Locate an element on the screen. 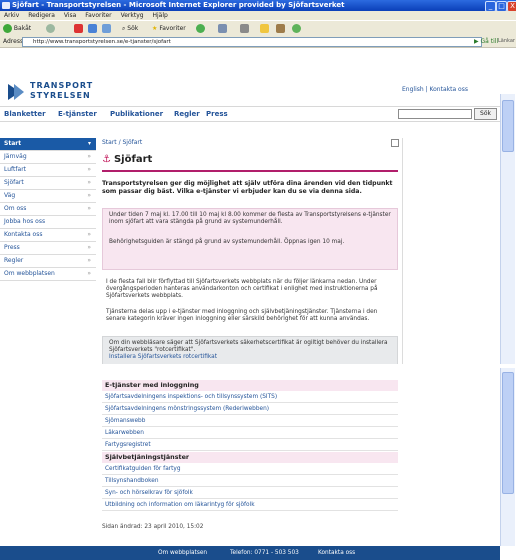 Image resolution: width=516 pixels, height=560 pixels. sidebar-item-label: Regler is located at coordinates (14, 260).